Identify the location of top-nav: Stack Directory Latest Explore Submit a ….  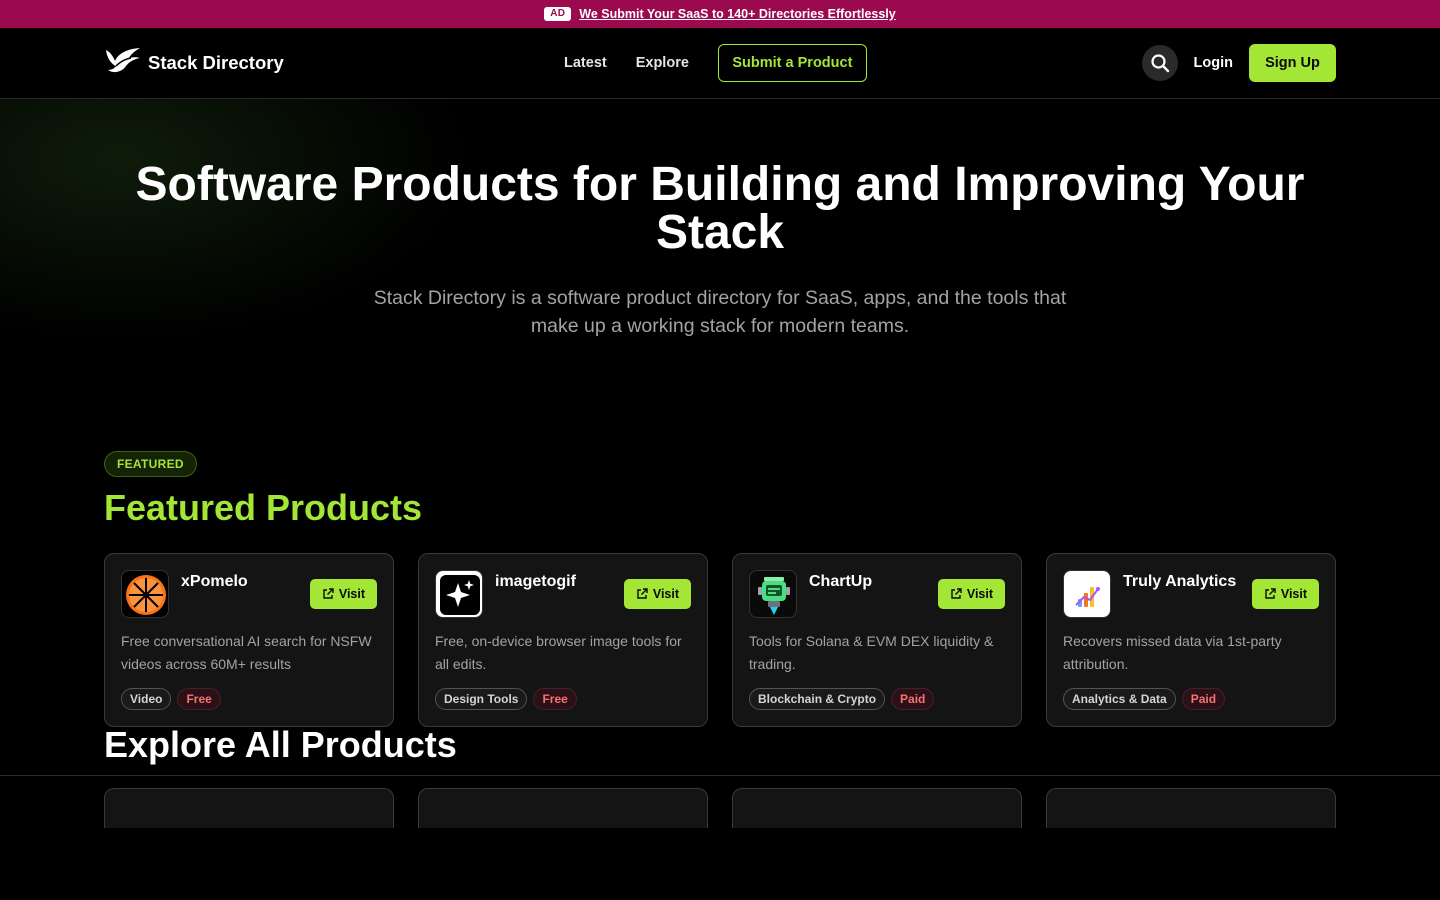
(720, 63).